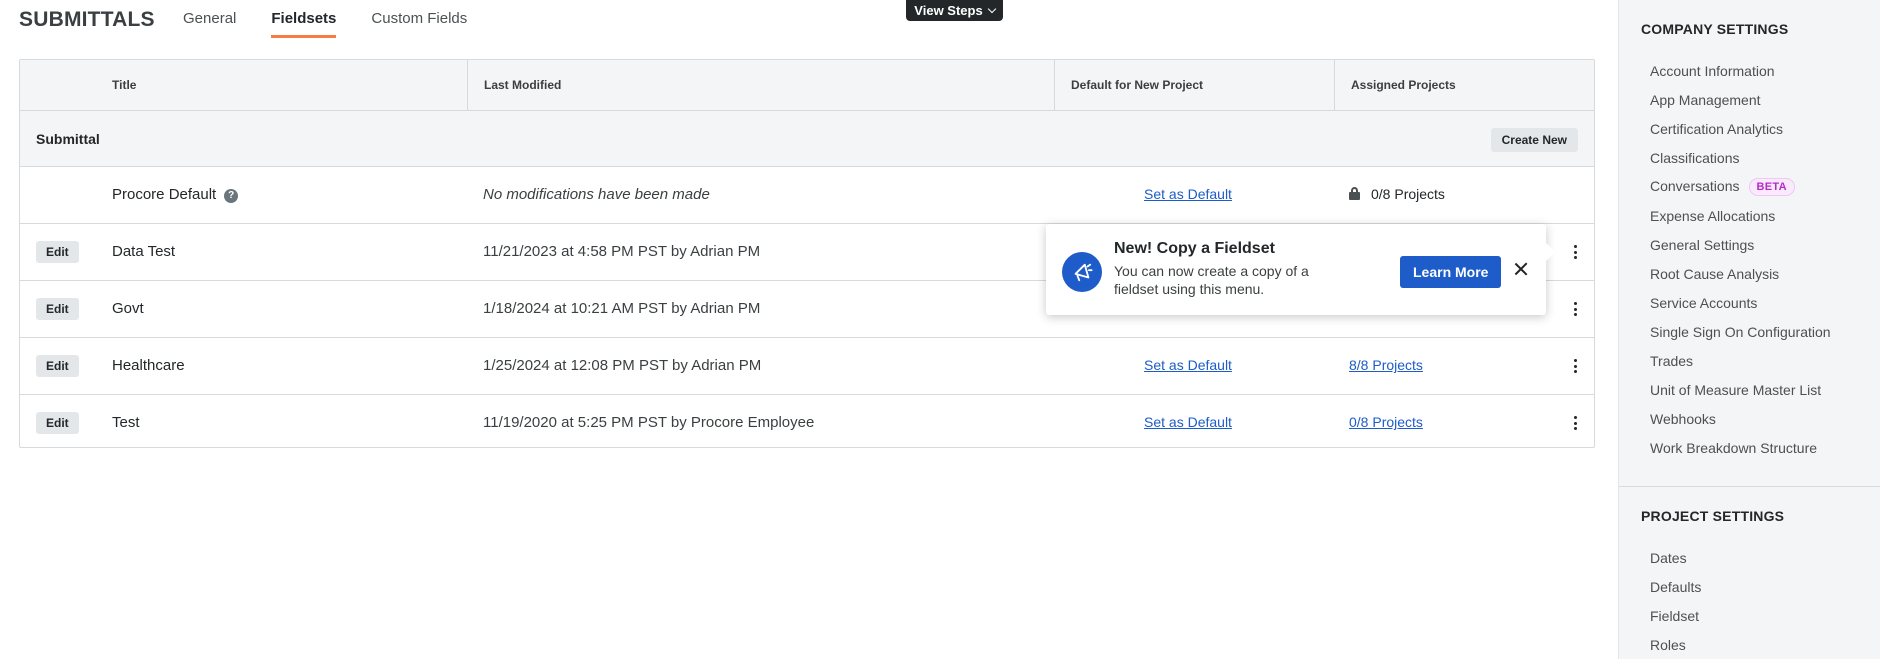  I want to click on settings-link-roles: Roles, so click(1668, 645).